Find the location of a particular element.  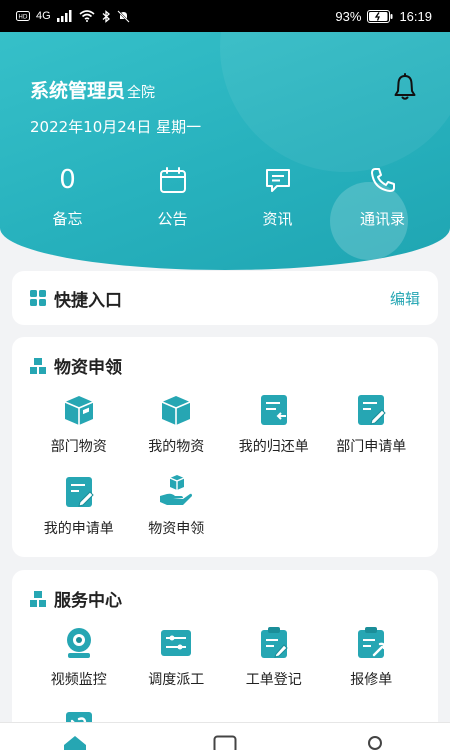

current-date: 2022年10月24日 星期一 is located at coordinates (116, 127).